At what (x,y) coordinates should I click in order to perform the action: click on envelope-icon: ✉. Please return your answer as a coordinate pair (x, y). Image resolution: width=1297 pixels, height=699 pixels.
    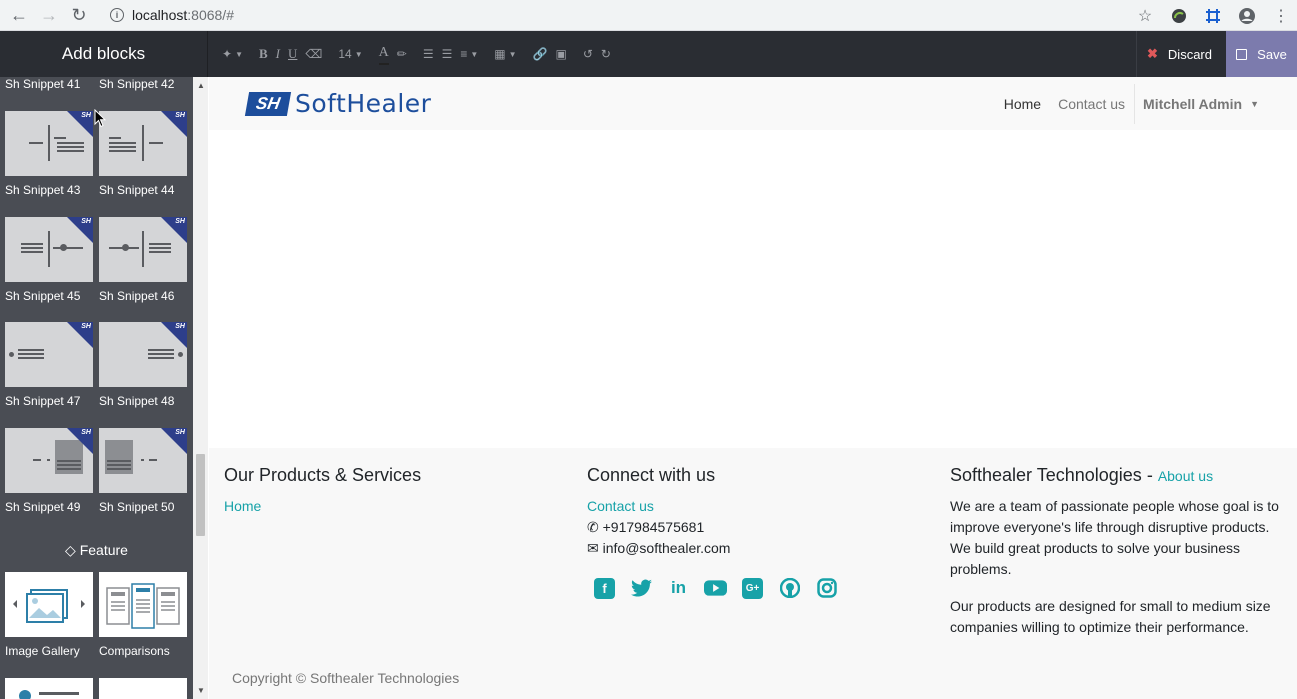
    Looking at the image, I should click on (593, 548).